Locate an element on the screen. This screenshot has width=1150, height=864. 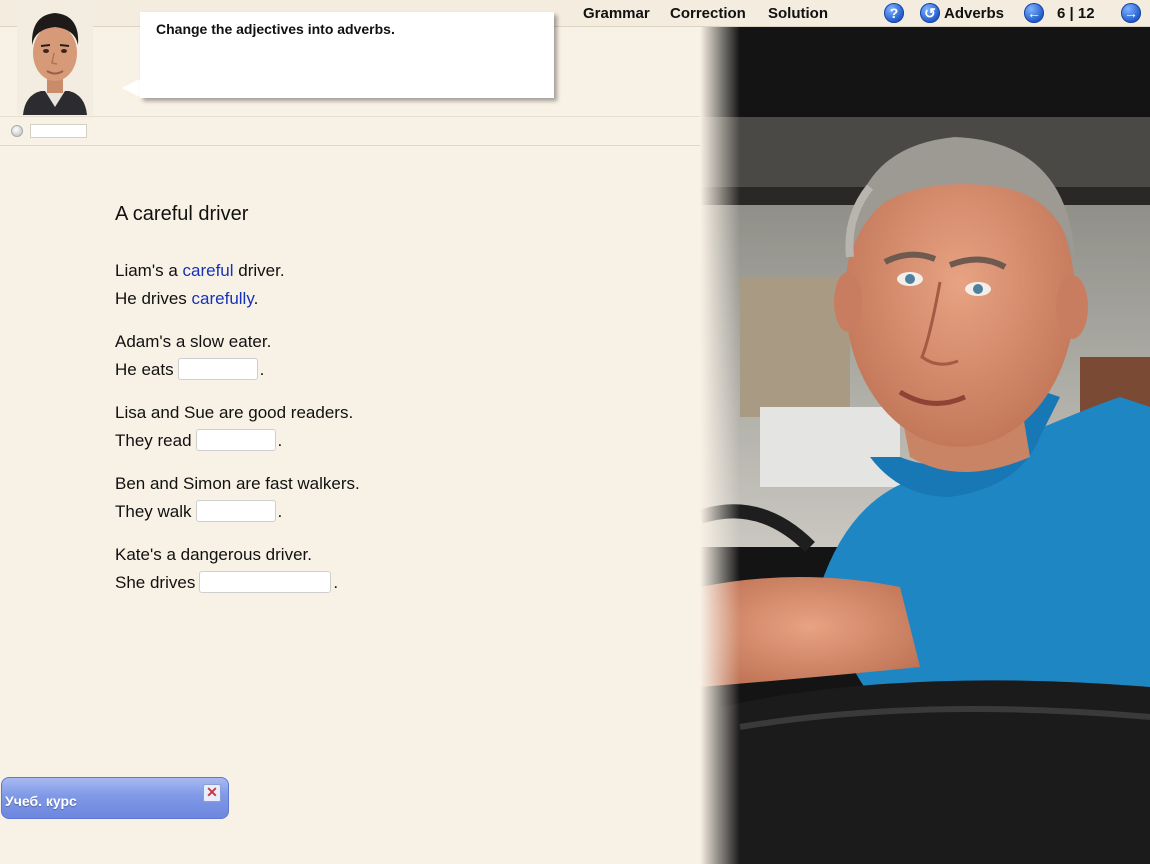
speech-bubble: Change the adjectives into adverbs. is located at coordinates (347, 55).